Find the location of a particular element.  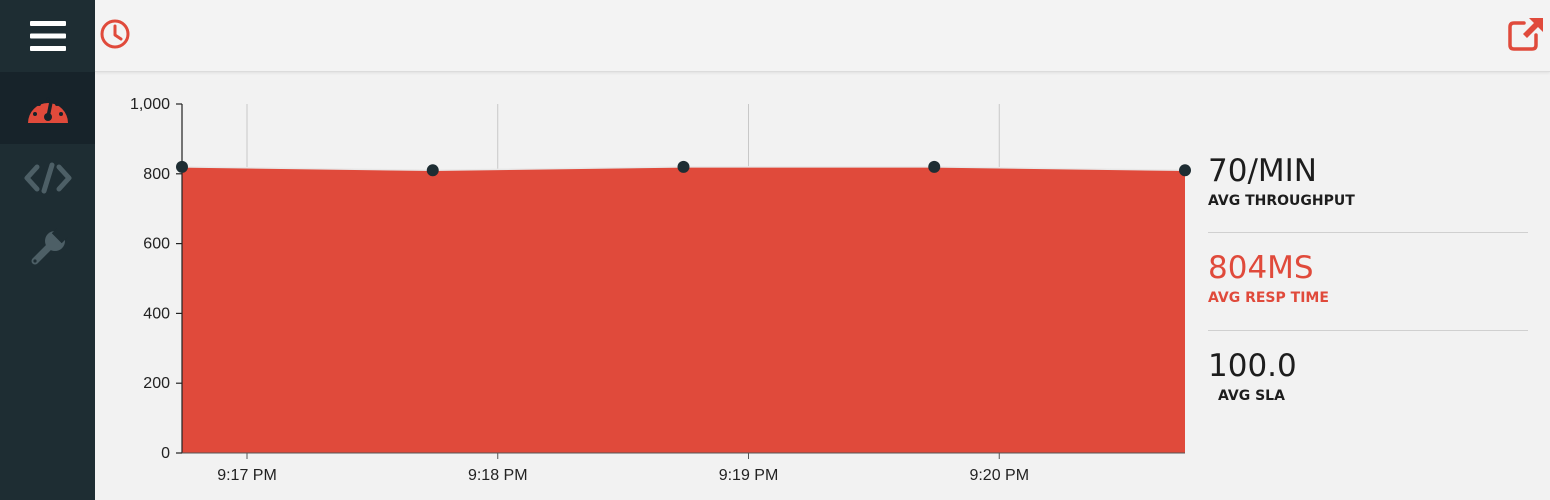

y-tick-label: 800 is located at coordinates (156, 174).